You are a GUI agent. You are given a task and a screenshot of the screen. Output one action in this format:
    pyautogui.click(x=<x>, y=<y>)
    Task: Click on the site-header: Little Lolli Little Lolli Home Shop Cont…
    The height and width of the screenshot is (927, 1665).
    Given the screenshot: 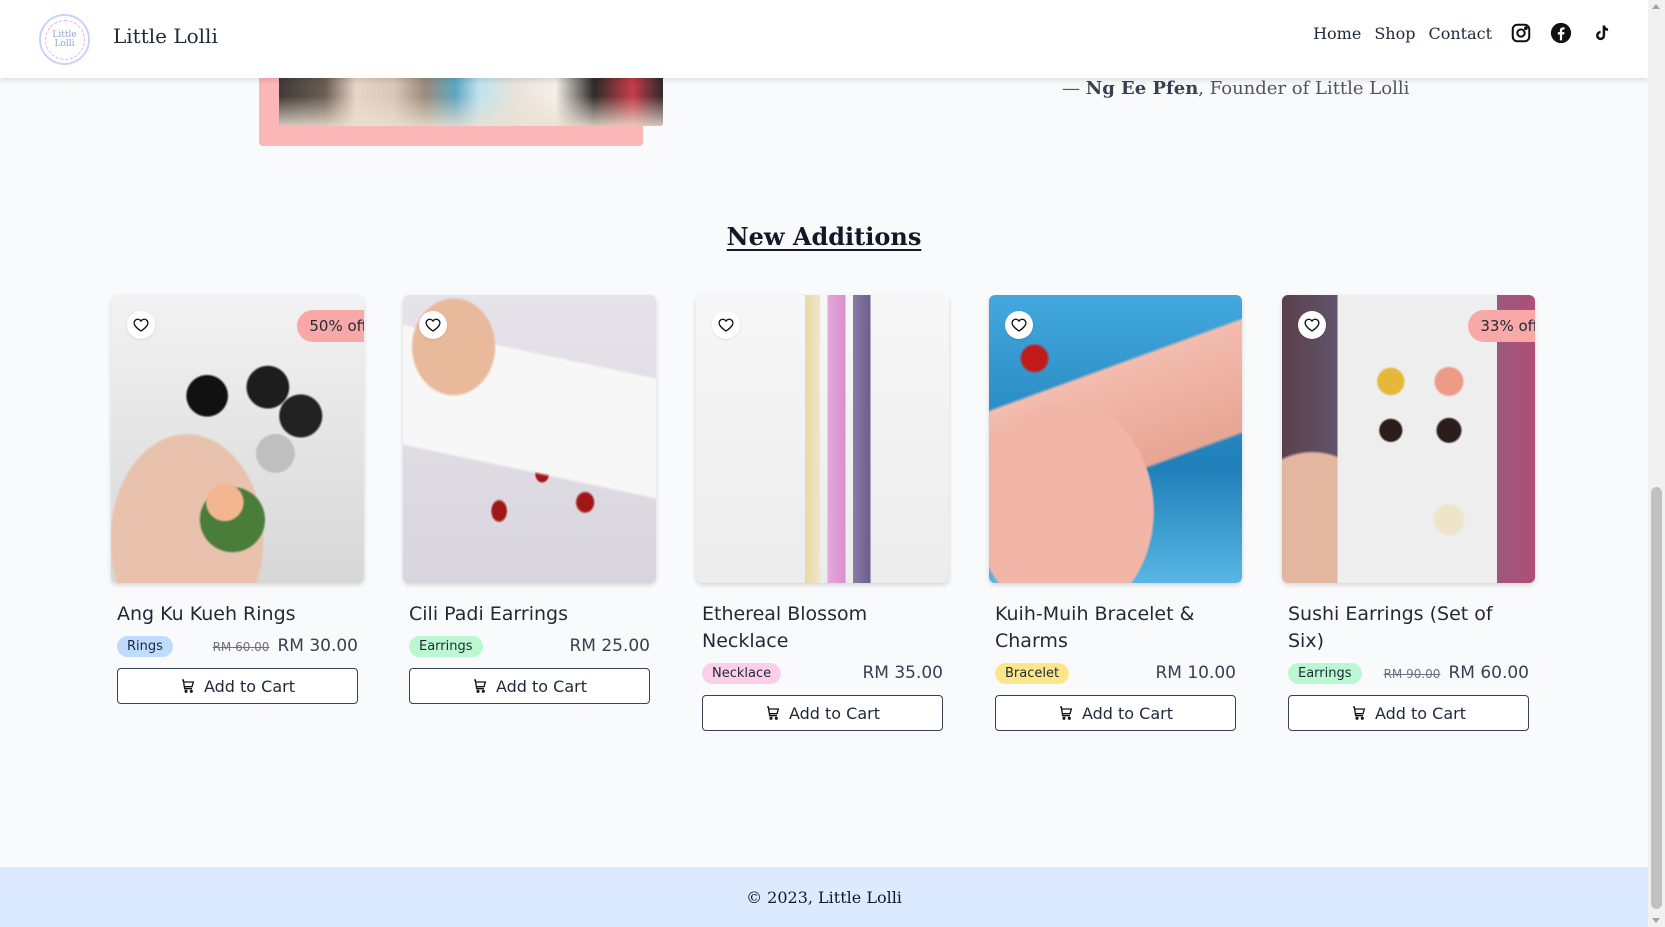 What is the action you would take?
    pyautogui.click(x=824, y=39)
    